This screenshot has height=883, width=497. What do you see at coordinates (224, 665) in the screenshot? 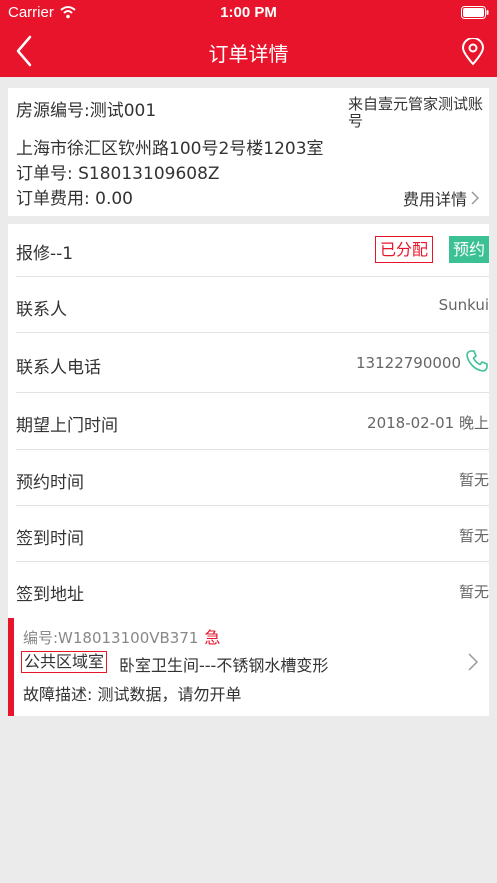
I see `task-title: 卧室卫生间---不锈钢水槽变形` at bounding box center [224, 665].